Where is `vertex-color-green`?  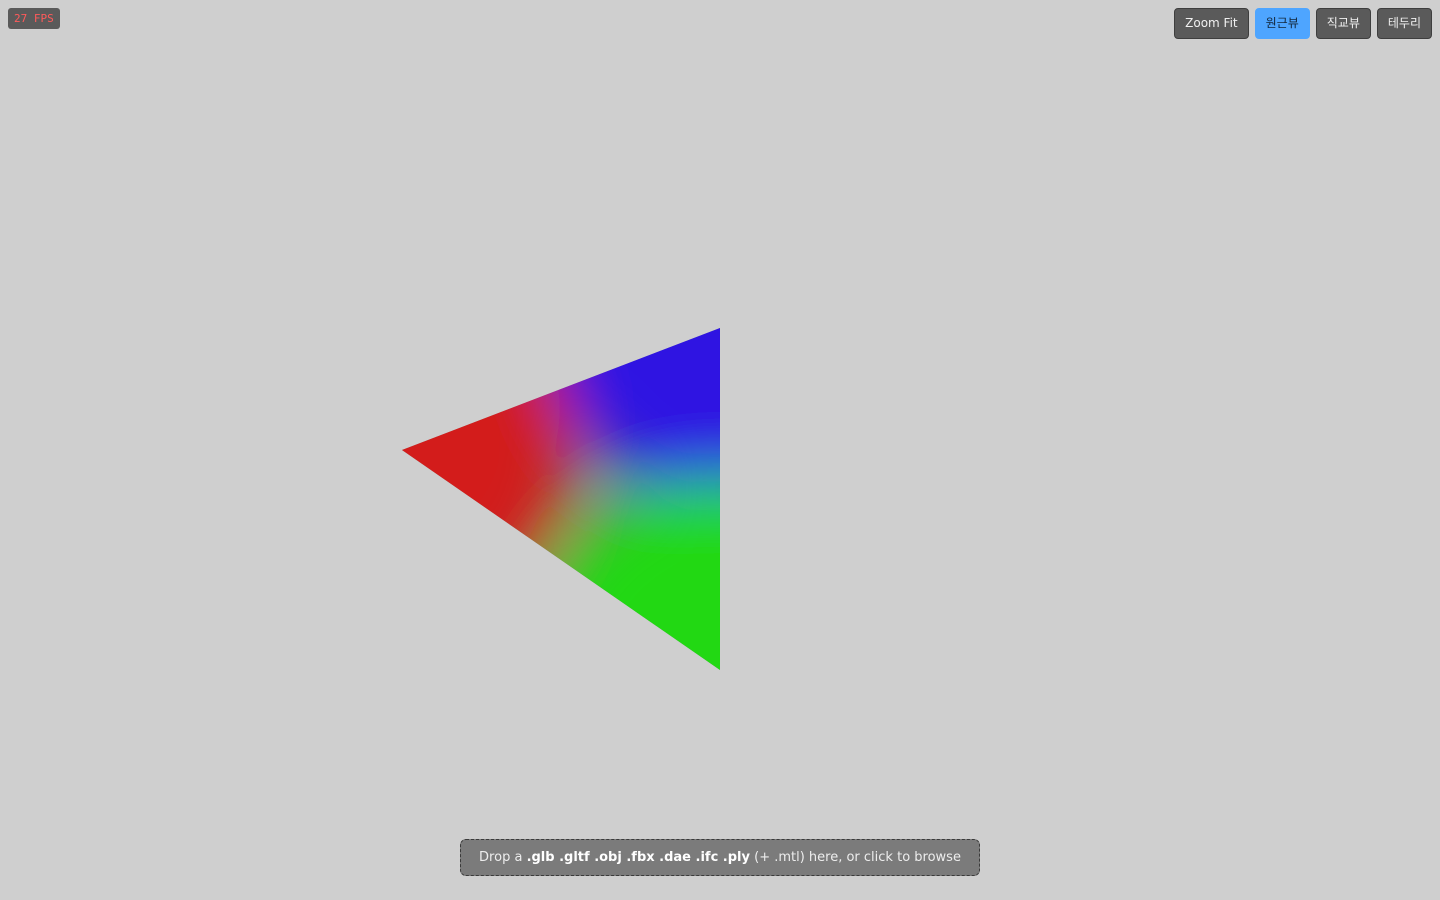 vertex-color-green is located at coordinates (625, 575).